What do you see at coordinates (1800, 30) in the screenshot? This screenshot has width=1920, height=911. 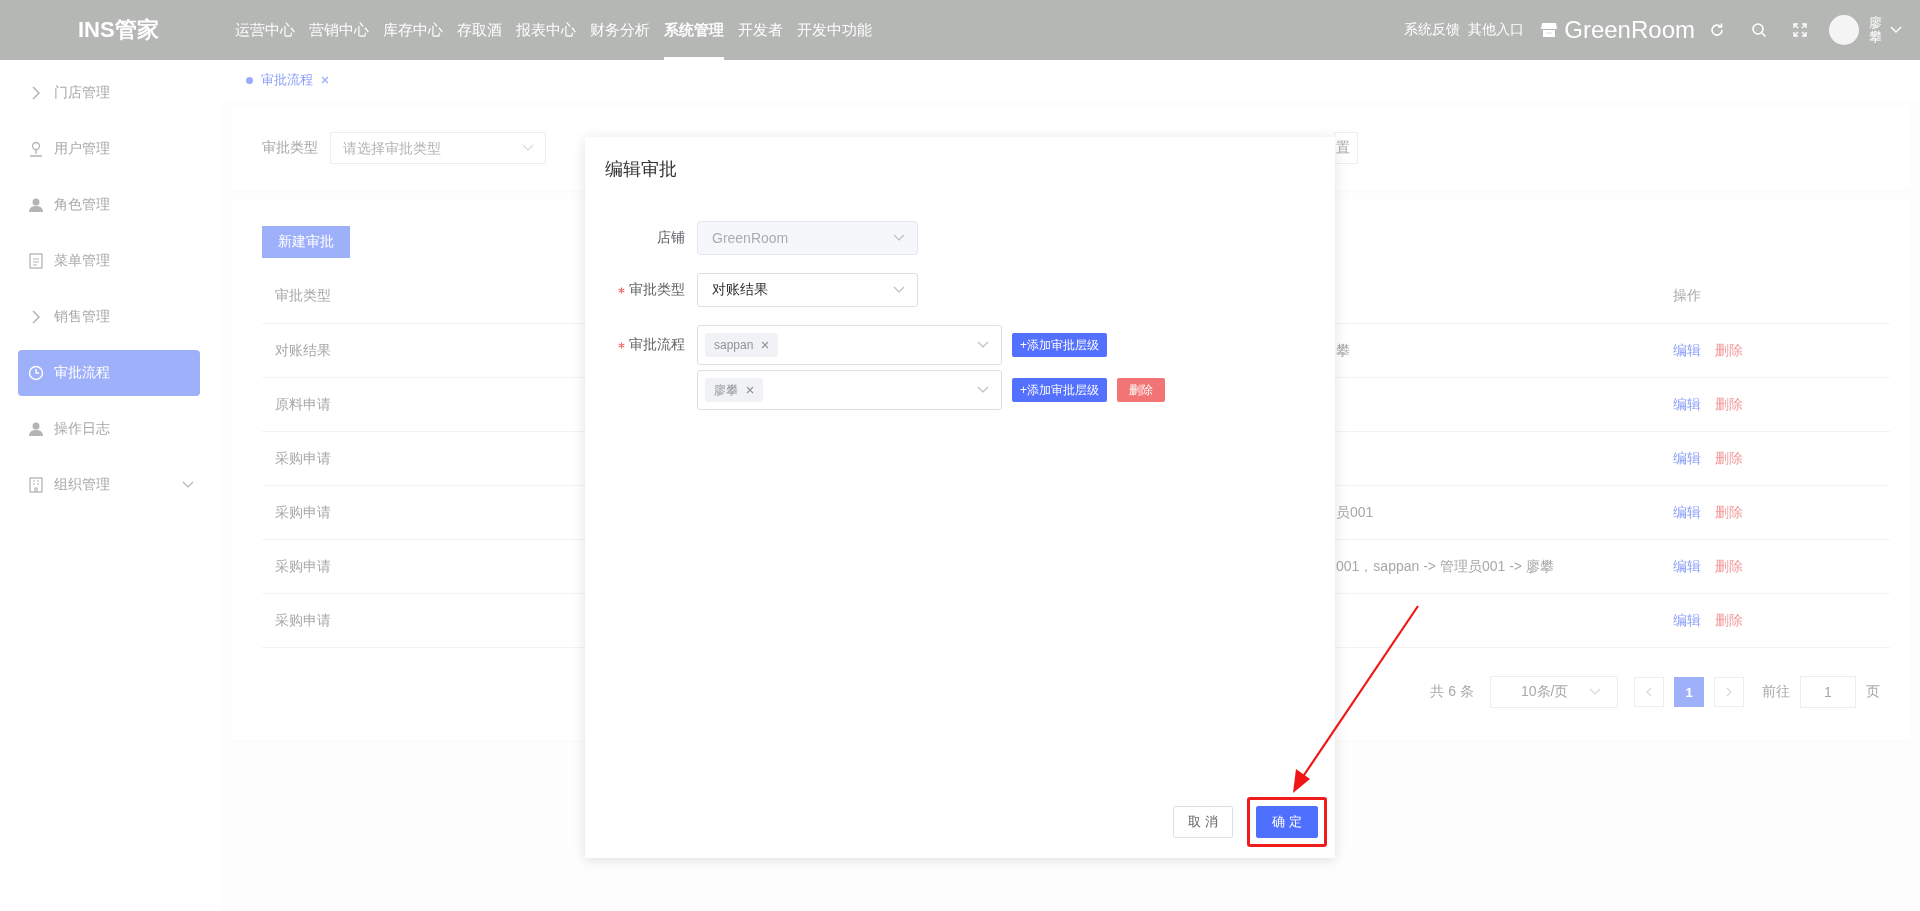 I see `fullscreen-icon` at bounding box center [1800, 30].